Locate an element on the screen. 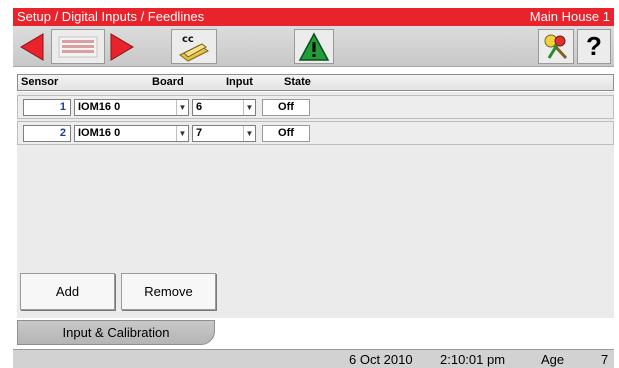 This screenshot has height=368, width=619. previous-button is located at coordinates (32, 46).